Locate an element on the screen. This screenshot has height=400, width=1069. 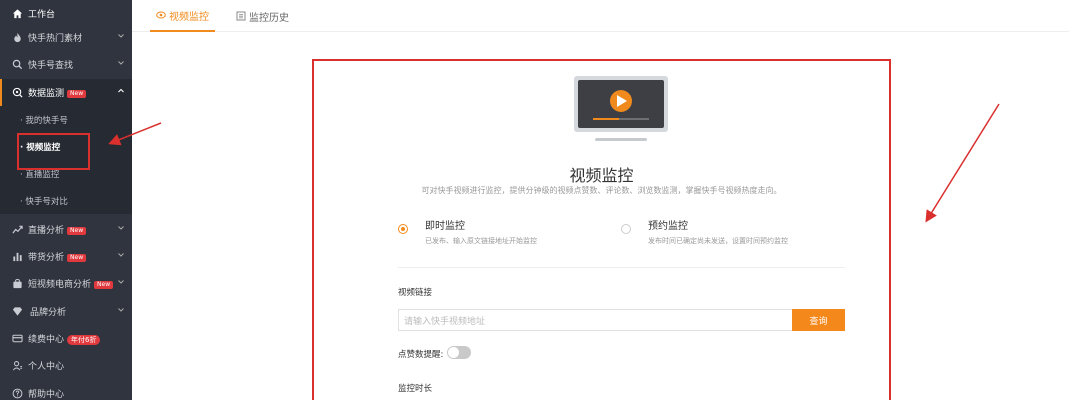
sidebar-item-ecommerce-analysis: 短视频电商分析 New is located at coordinates (66, 283).